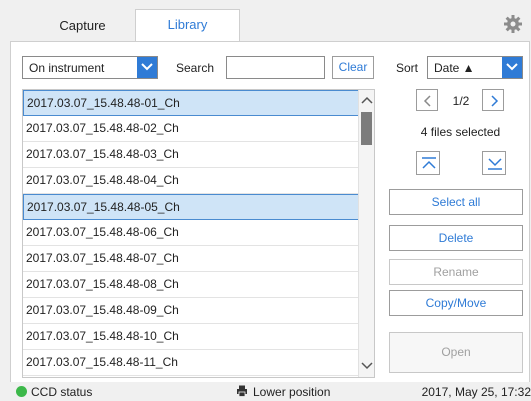 The image size is (531, 401). Describe the element at coordinates (456, 352) in the screenshot. I see `open-button: Open` at that location.